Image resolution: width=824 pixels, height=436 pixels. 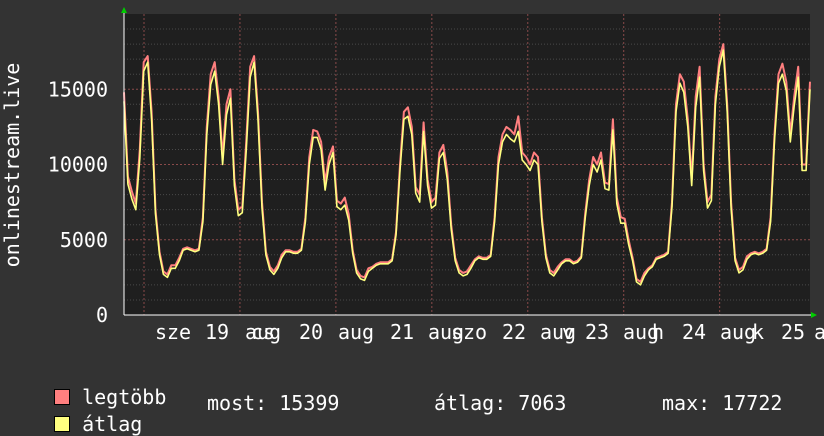 What do you see at coordinates (658, 332) in the screenshot?
I see `x-tick-label: h` at bounding box center [658, 332].